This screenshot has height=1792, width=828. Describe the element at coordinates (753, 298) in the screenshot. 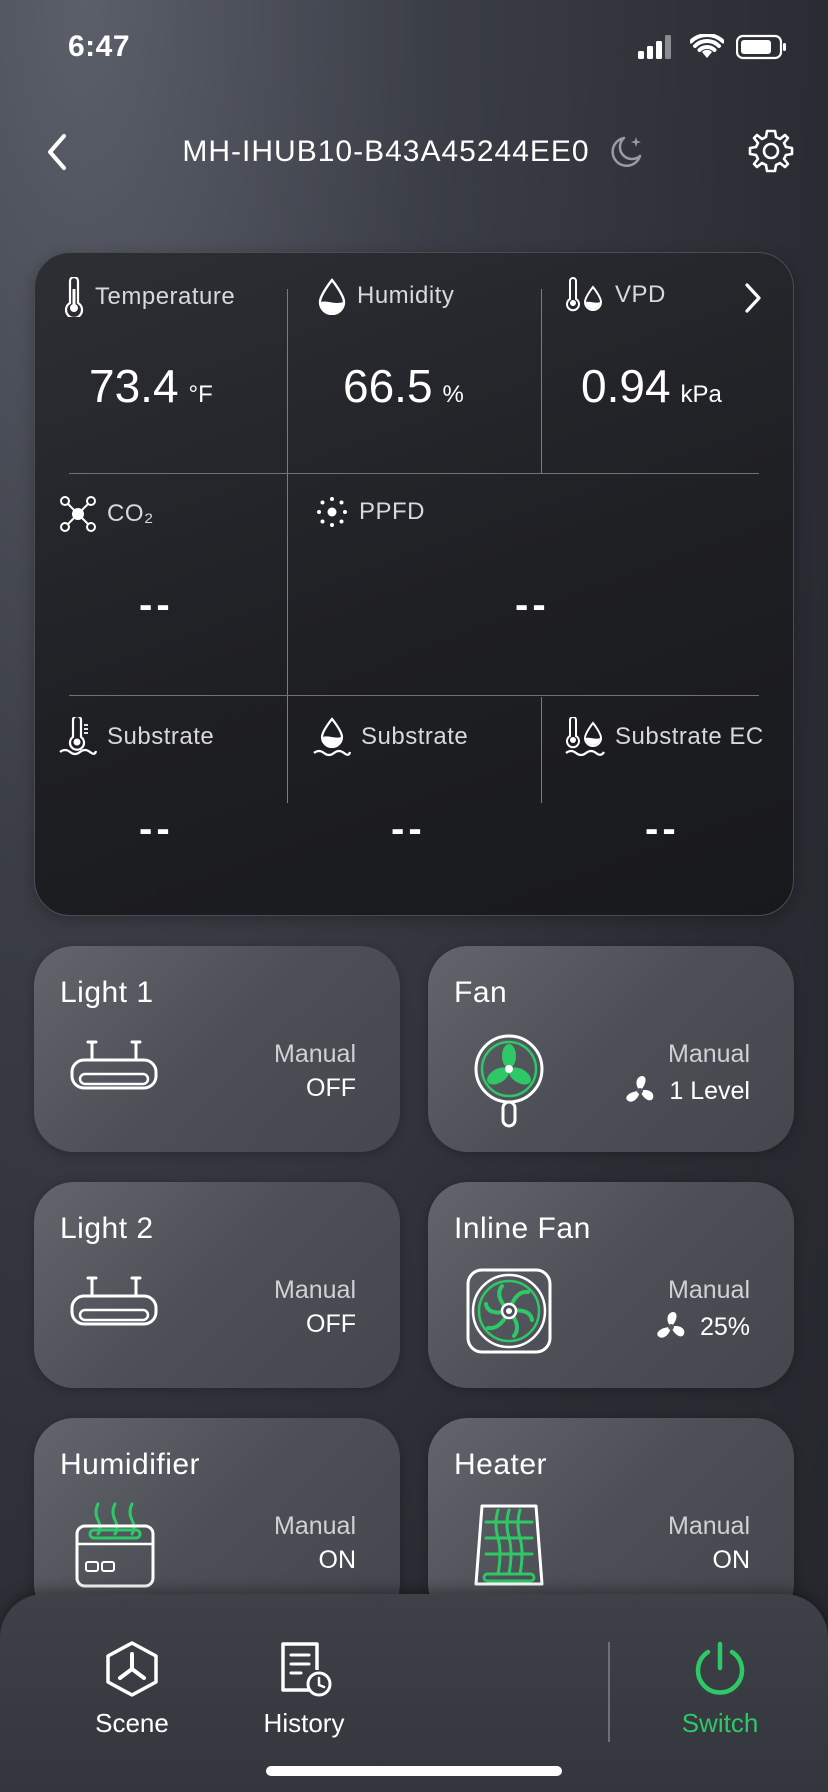

I see `chevron-right-icon` at that location.